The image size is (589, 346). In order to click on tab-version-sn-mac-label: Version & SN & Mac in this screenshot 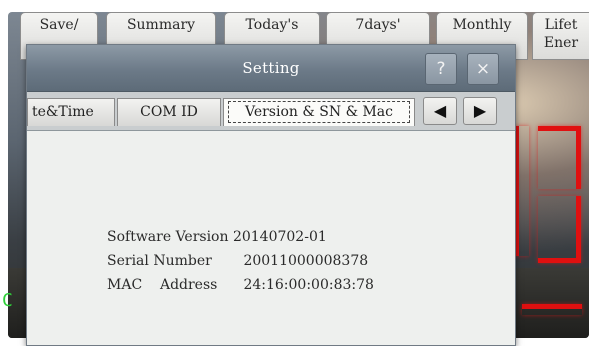, I will do `click(319, 112)`.